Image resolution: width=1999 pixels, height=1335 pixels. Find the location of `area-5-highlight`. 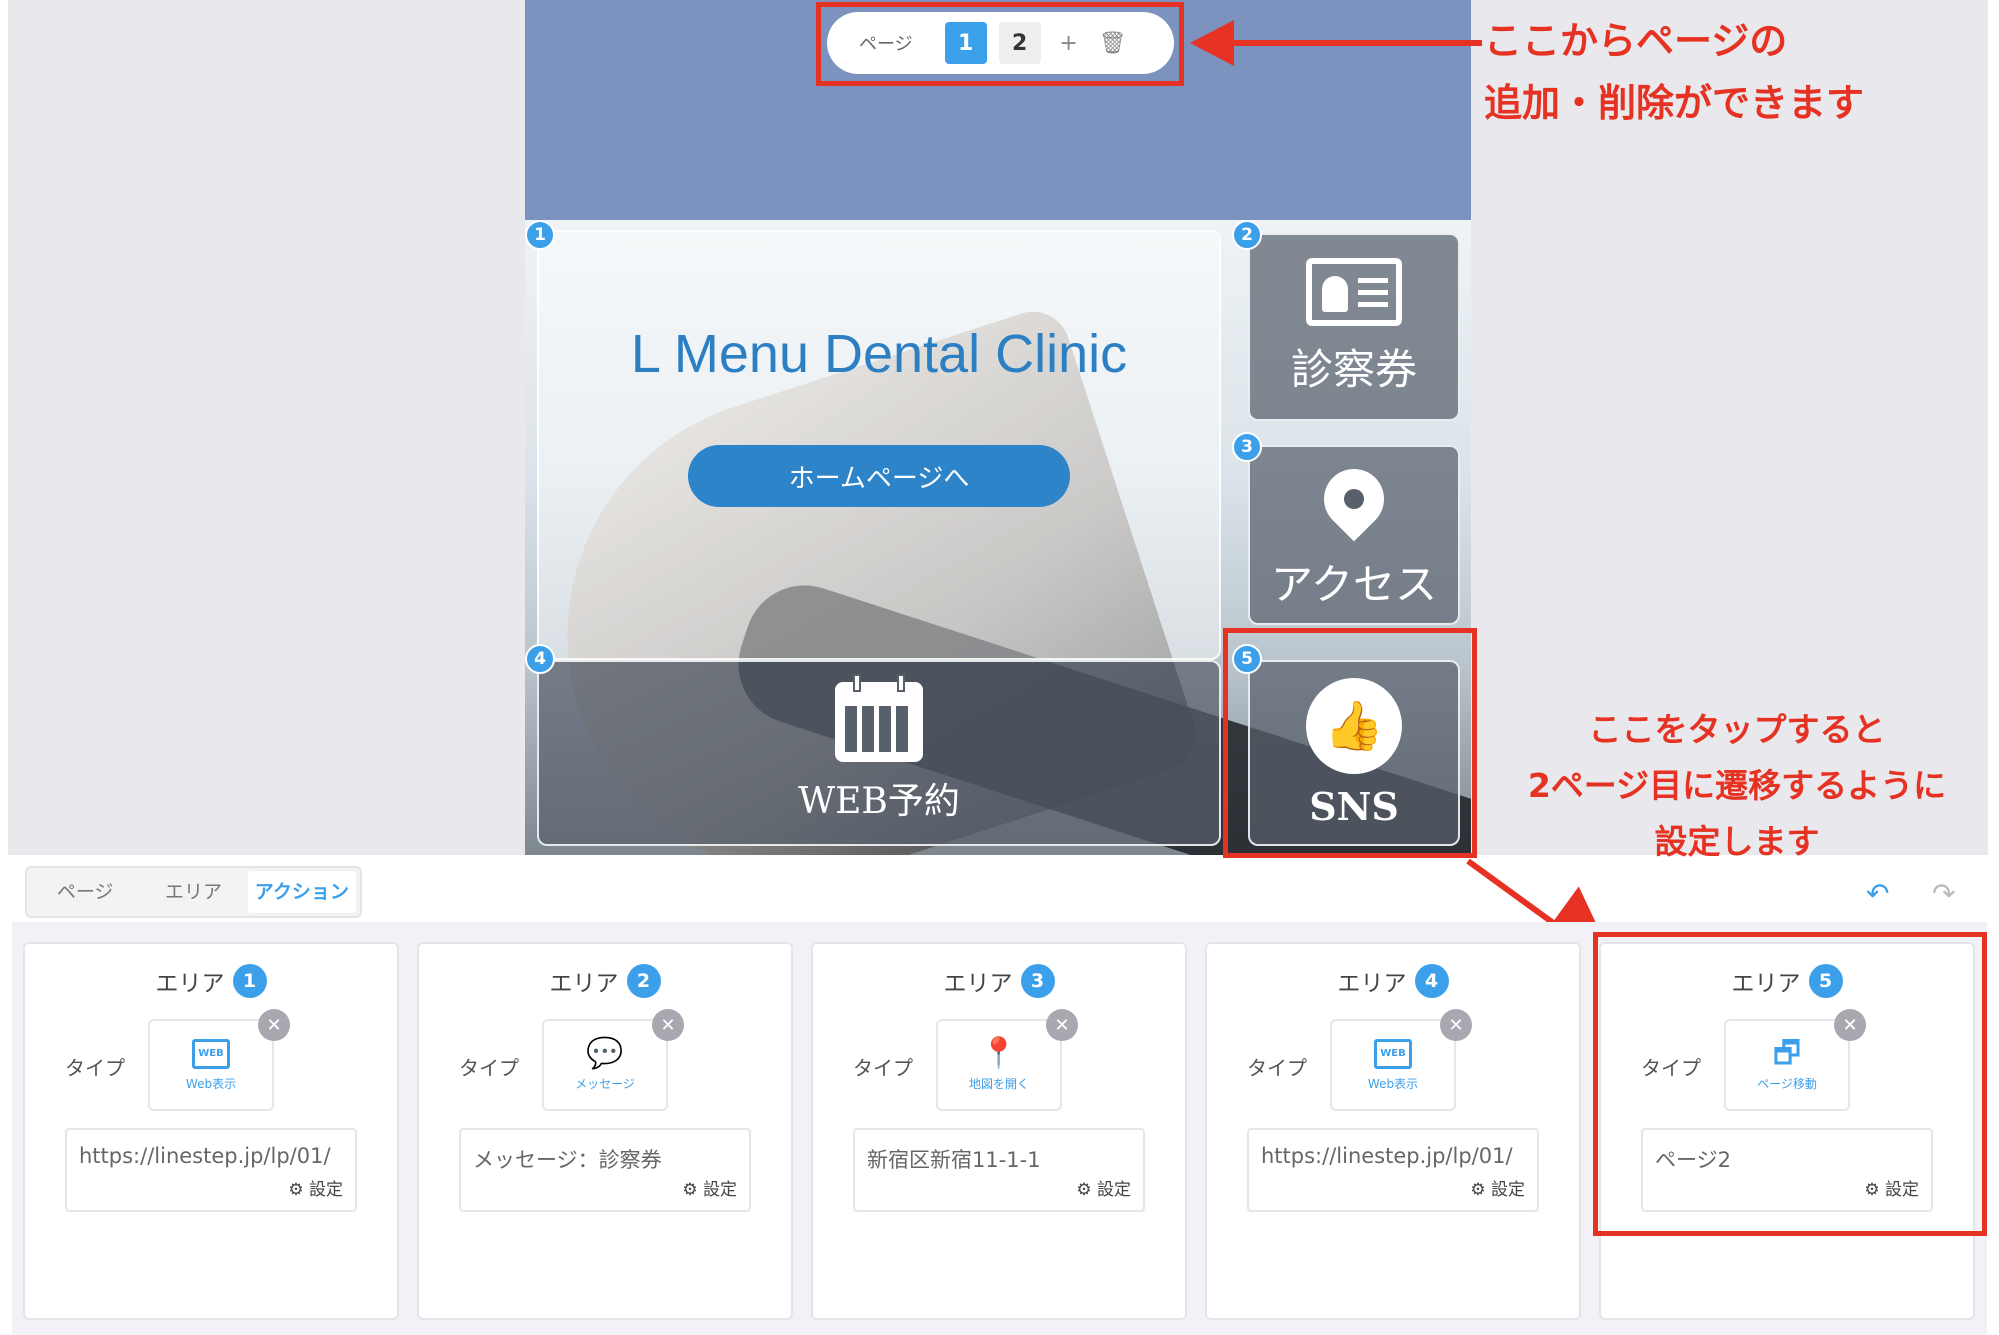

area-5-highlight is located at coordinates (1350, 743).